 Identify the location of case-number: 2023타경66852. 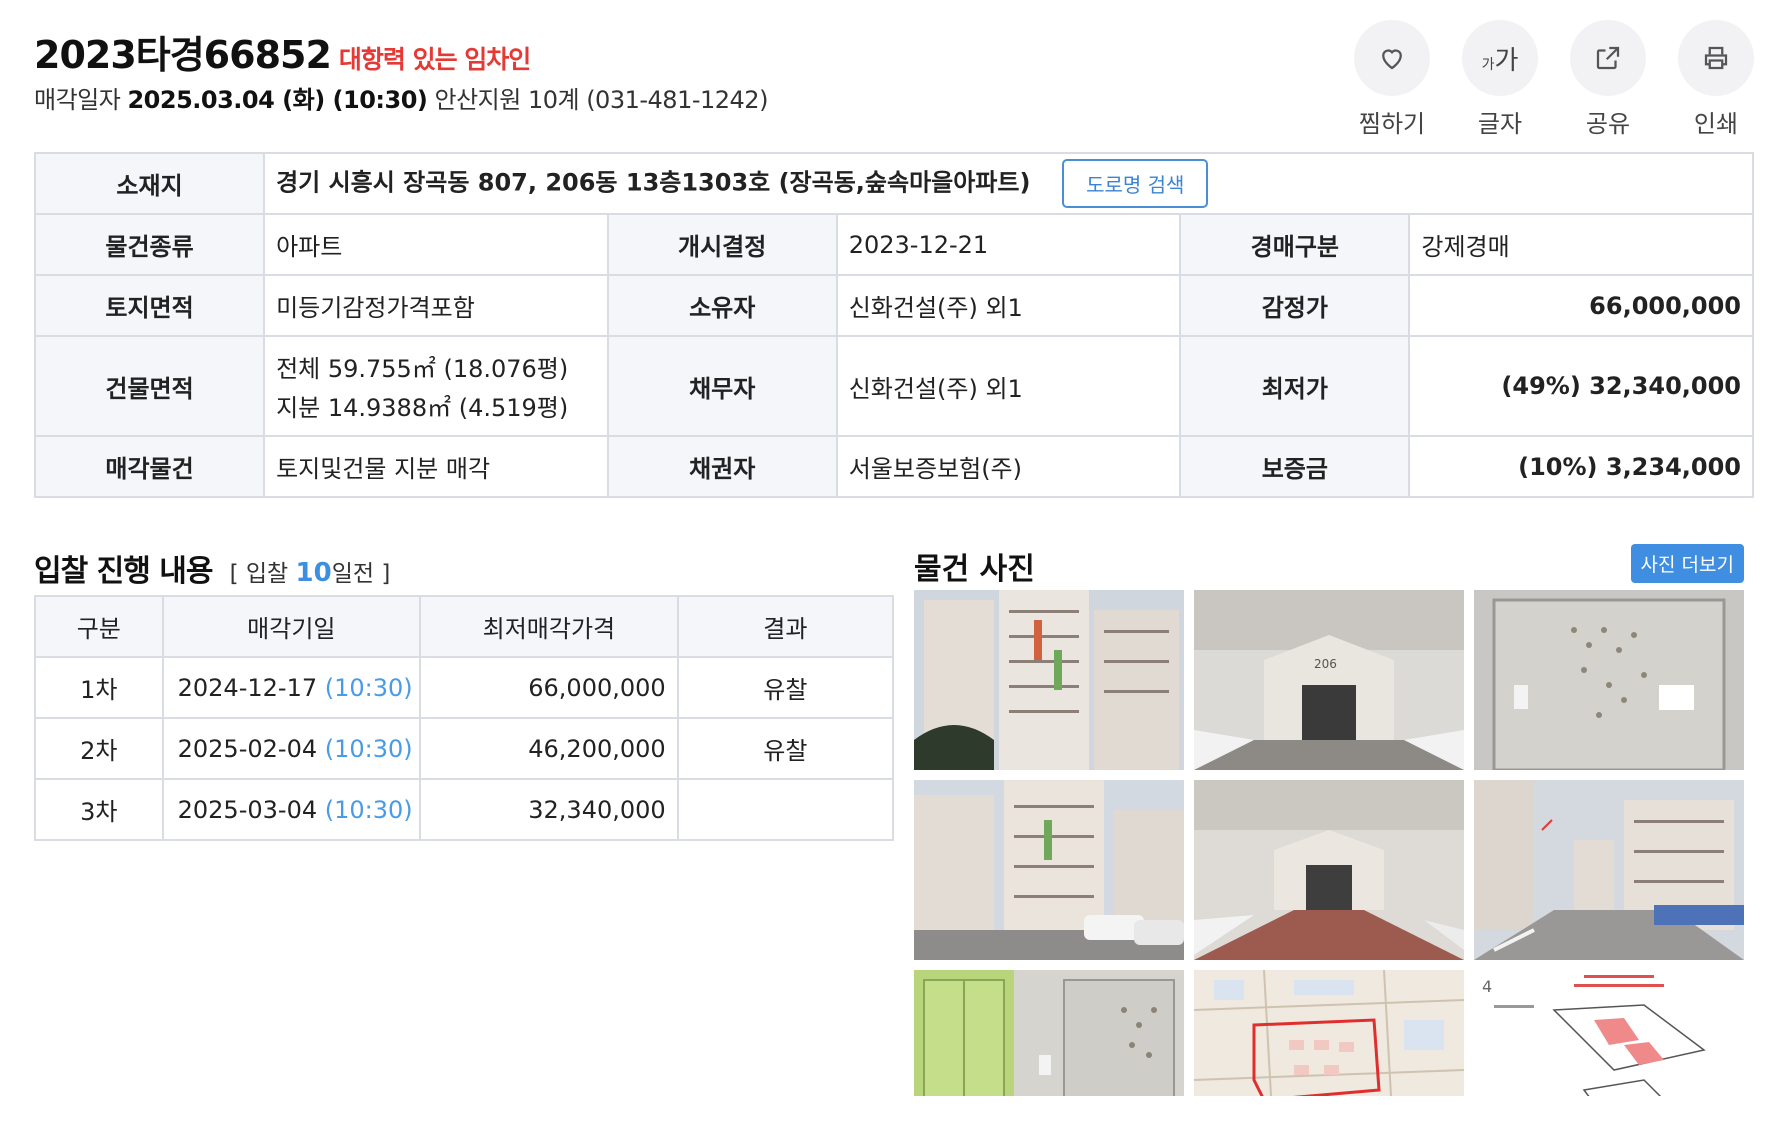
(183, 55).